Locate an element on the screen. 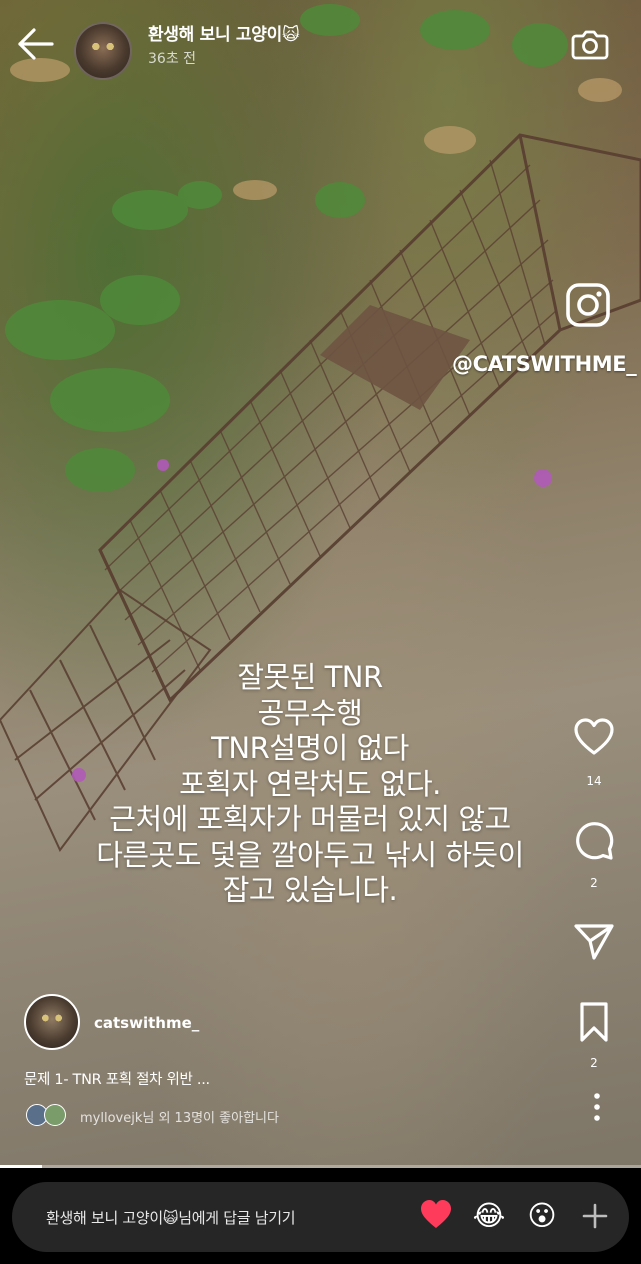  story-timestamp: 36초 전 is located at coordinates (172, 59).